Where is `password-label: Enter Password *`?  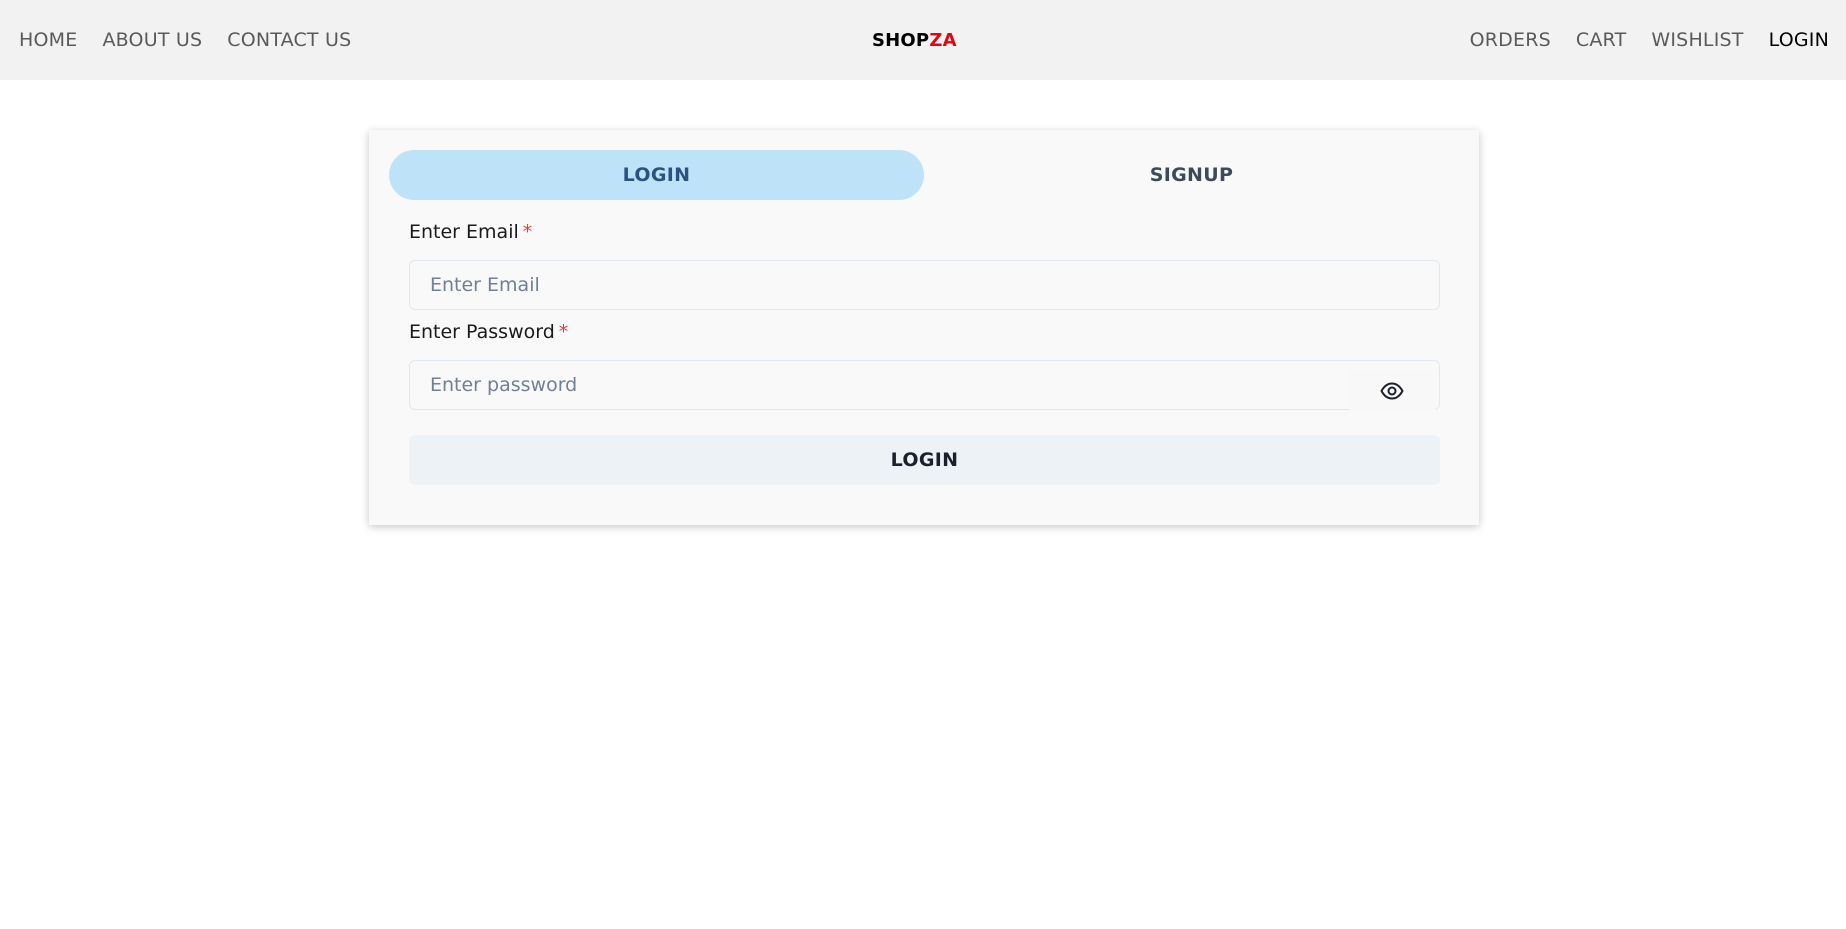 password-label: Enter Password * is located at coordinates (488, 332).